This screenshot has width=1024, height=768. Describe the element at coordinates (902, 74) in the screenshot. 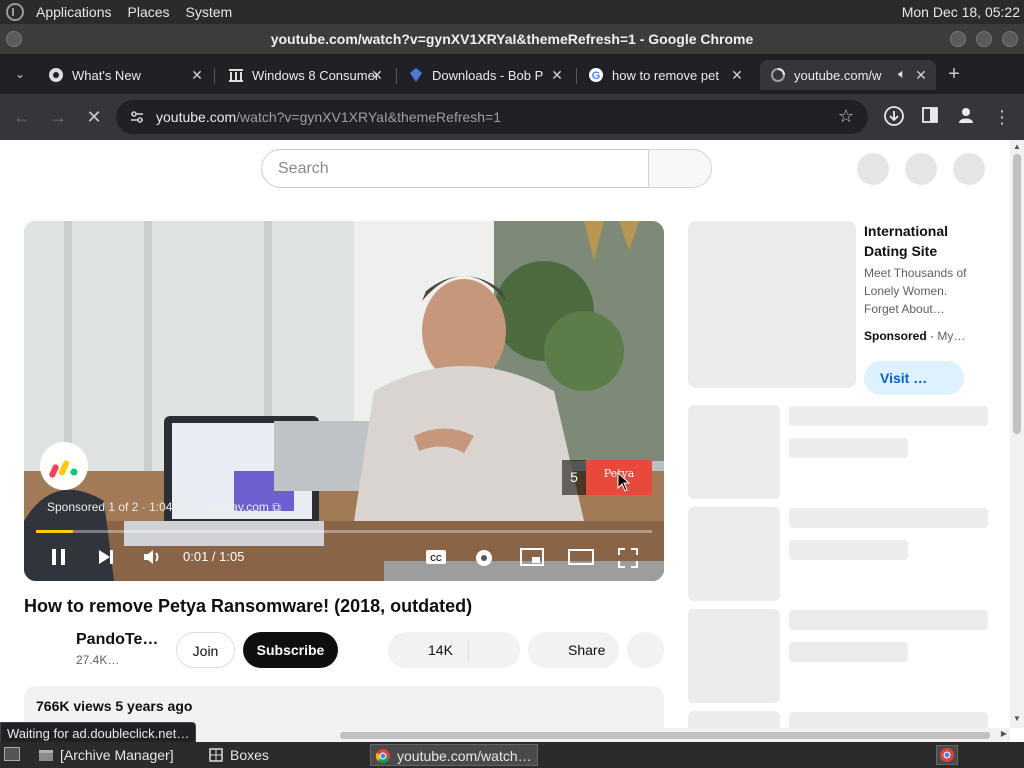

I see `speaker-icon: 🔈︎` at that location.